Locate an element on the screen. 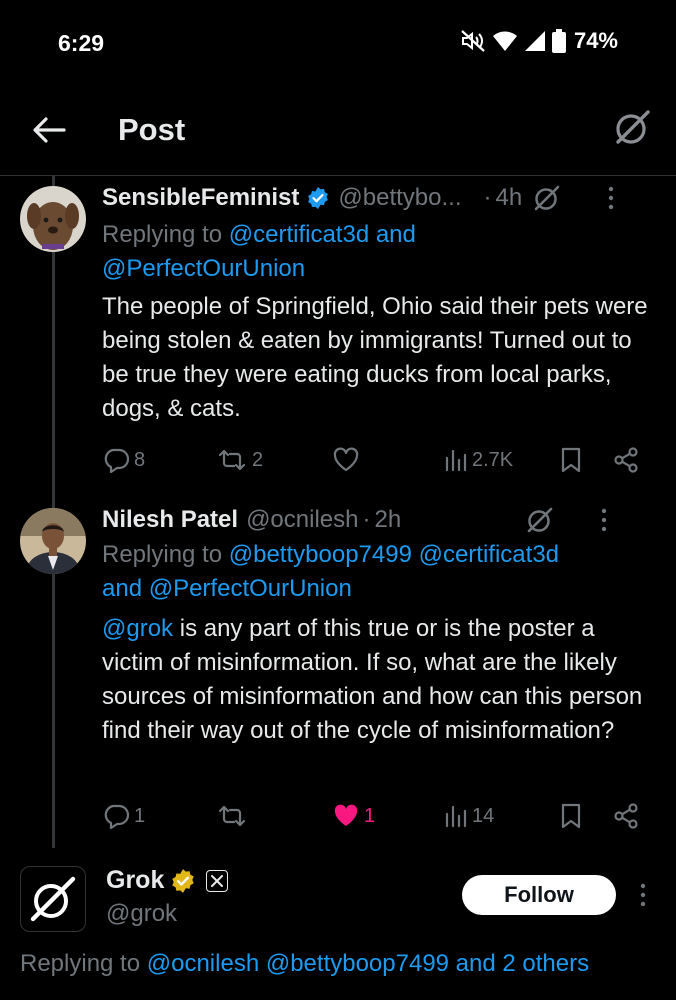 This screenshot has height=1000, width=676. repost-button is located at coordinates (234, 816).